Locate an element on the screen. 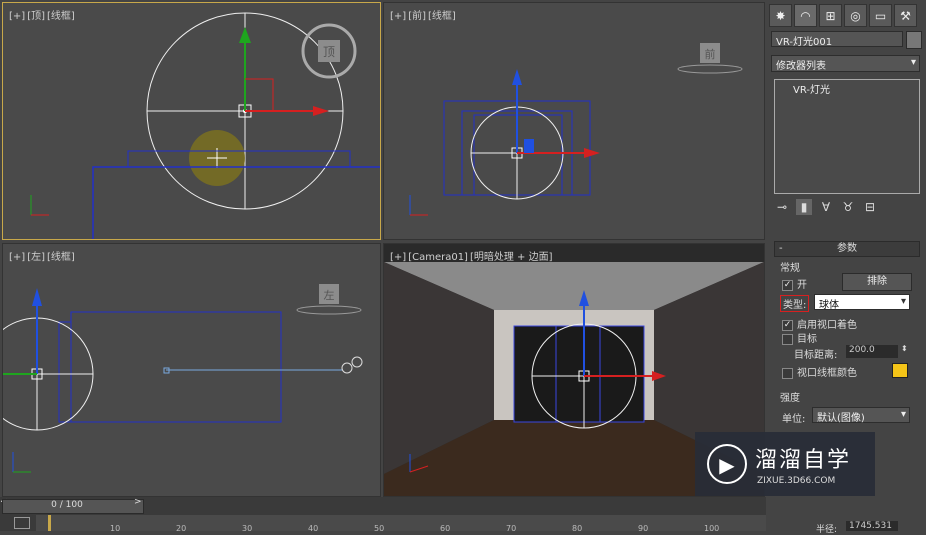  target-distance-label: 目标距离: is located at coordinates (816, 355).